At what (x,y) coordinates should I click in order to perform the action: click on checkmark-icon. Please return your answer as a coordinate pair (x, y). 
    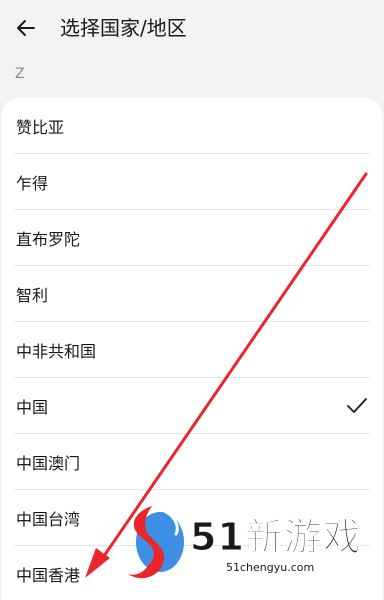
    Looking at the image, I should click on (357, 405).